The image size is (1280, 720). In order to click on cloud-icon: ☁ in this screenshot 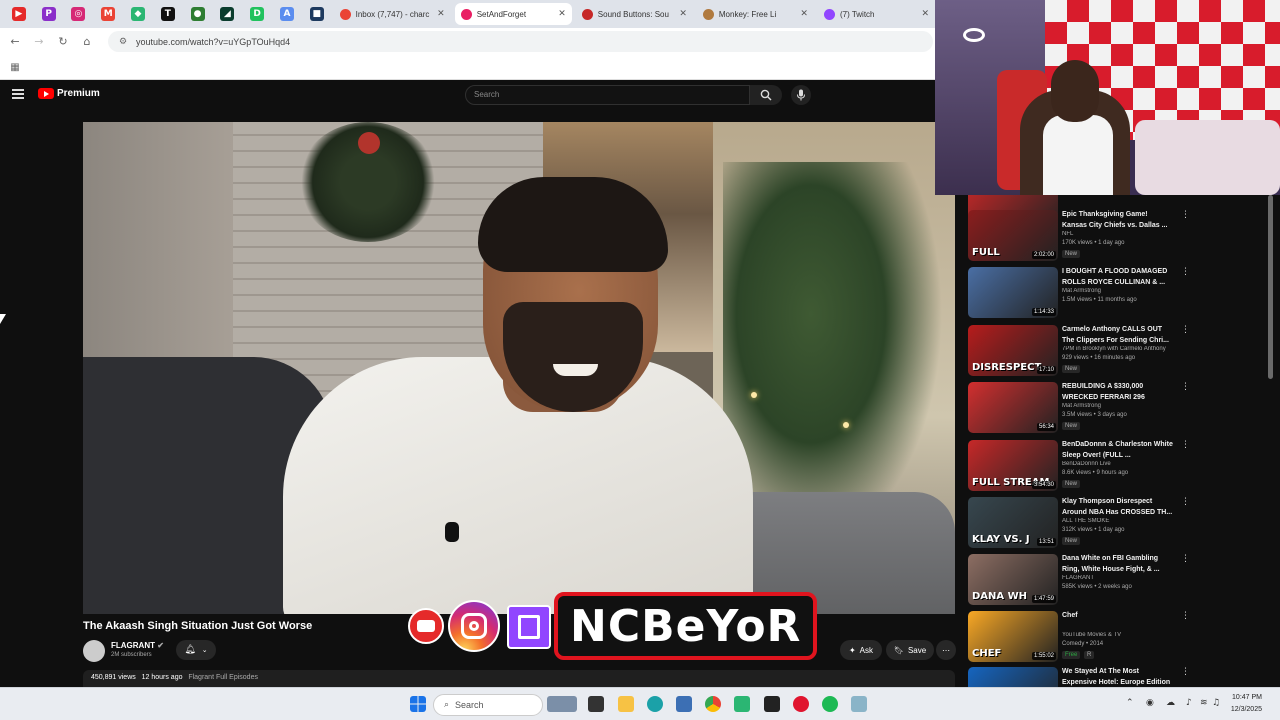, I will do `click(1170, 703)`.